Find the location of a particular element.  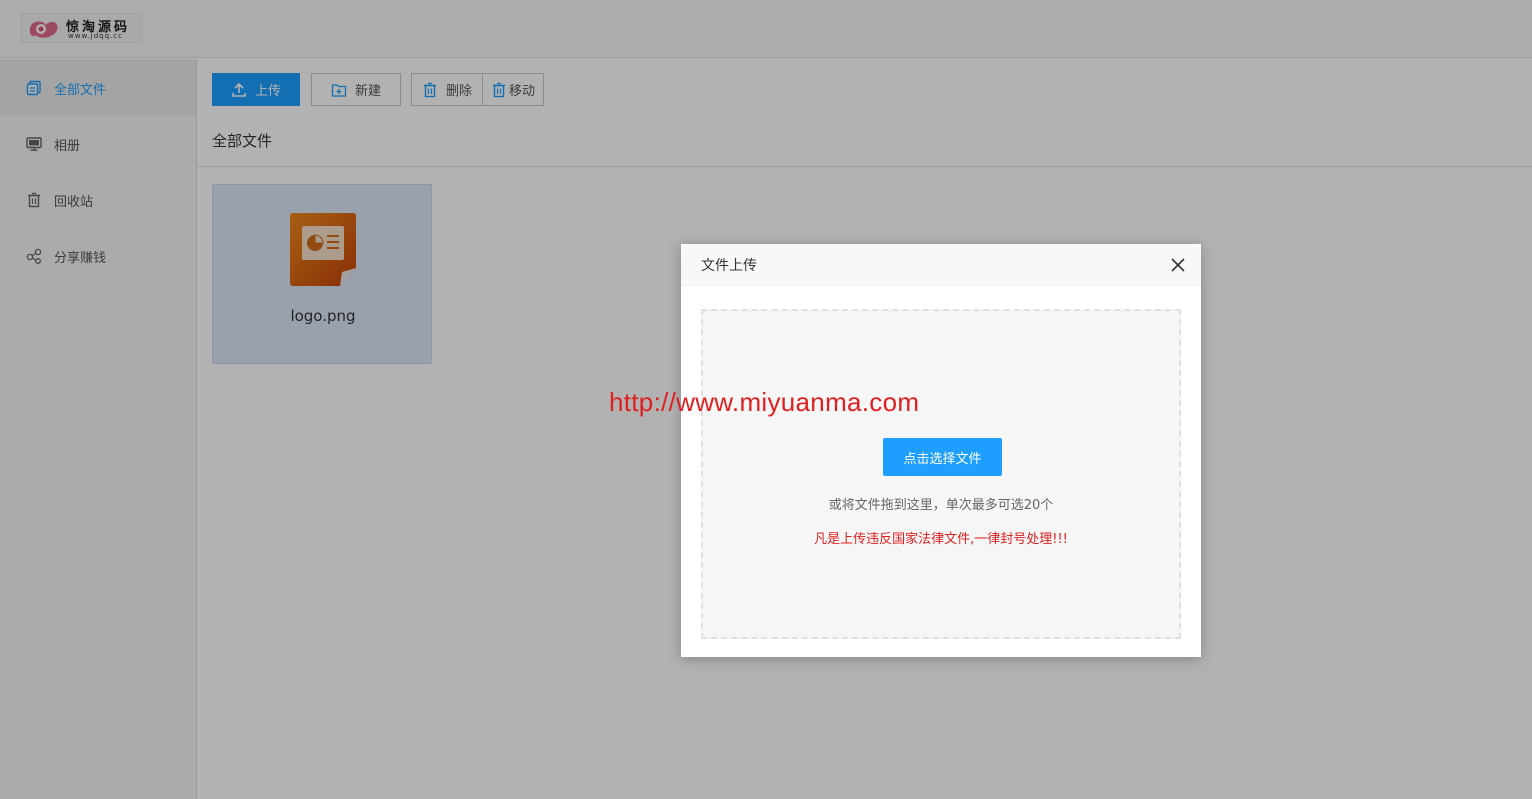

select-file-button: 点击选择文件 is located at coordinates (942, 457).